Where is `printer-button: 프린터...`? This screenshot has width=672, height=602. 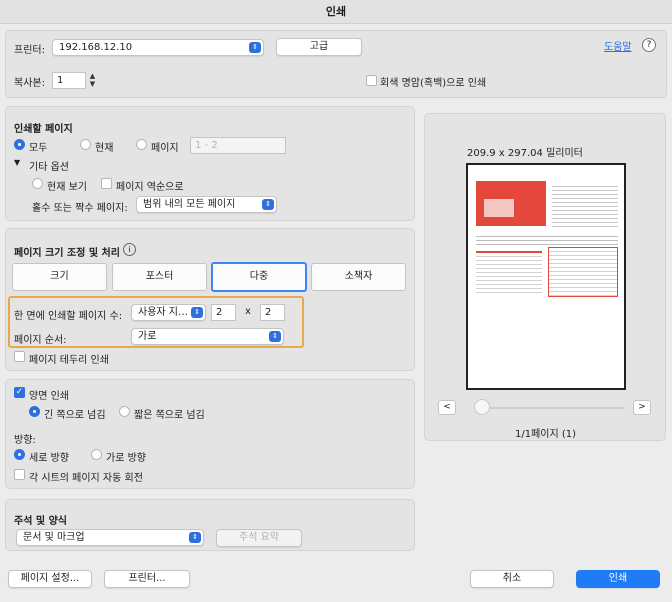
printer-button: 프린터... is located at coordinates (147, 579).